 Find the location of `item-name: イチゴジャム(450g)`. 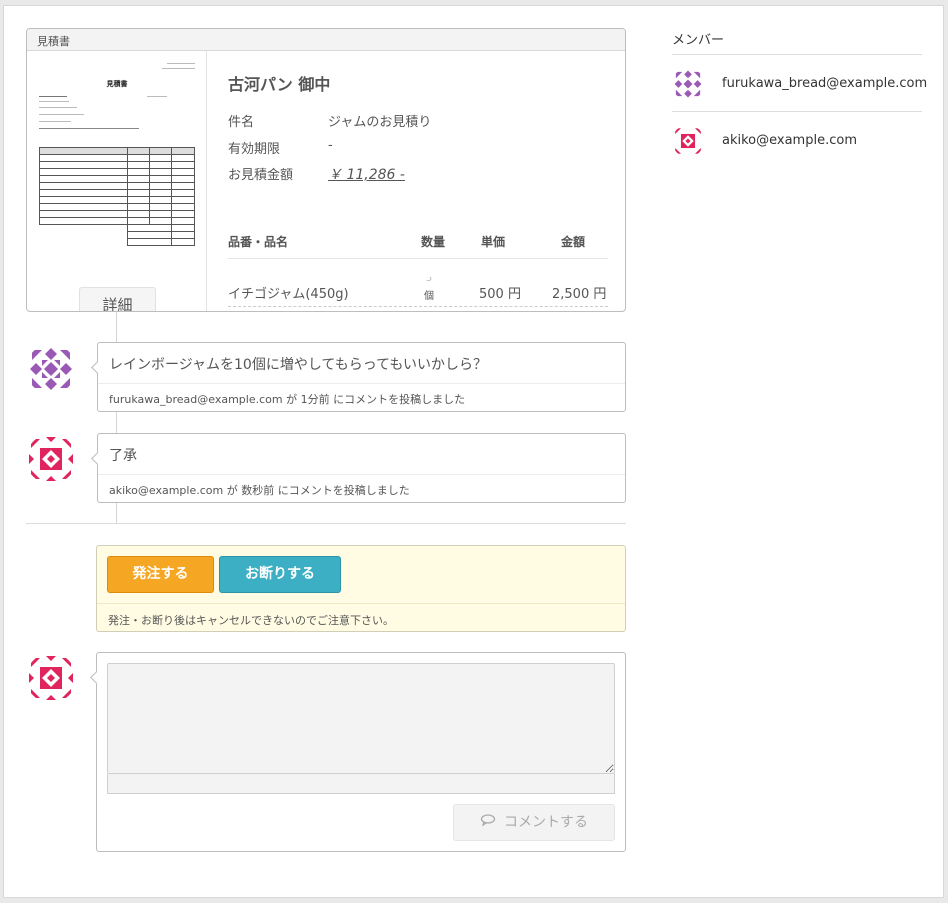

item-name: イチゴジャム(450g) is located at coordinates (288, 294).